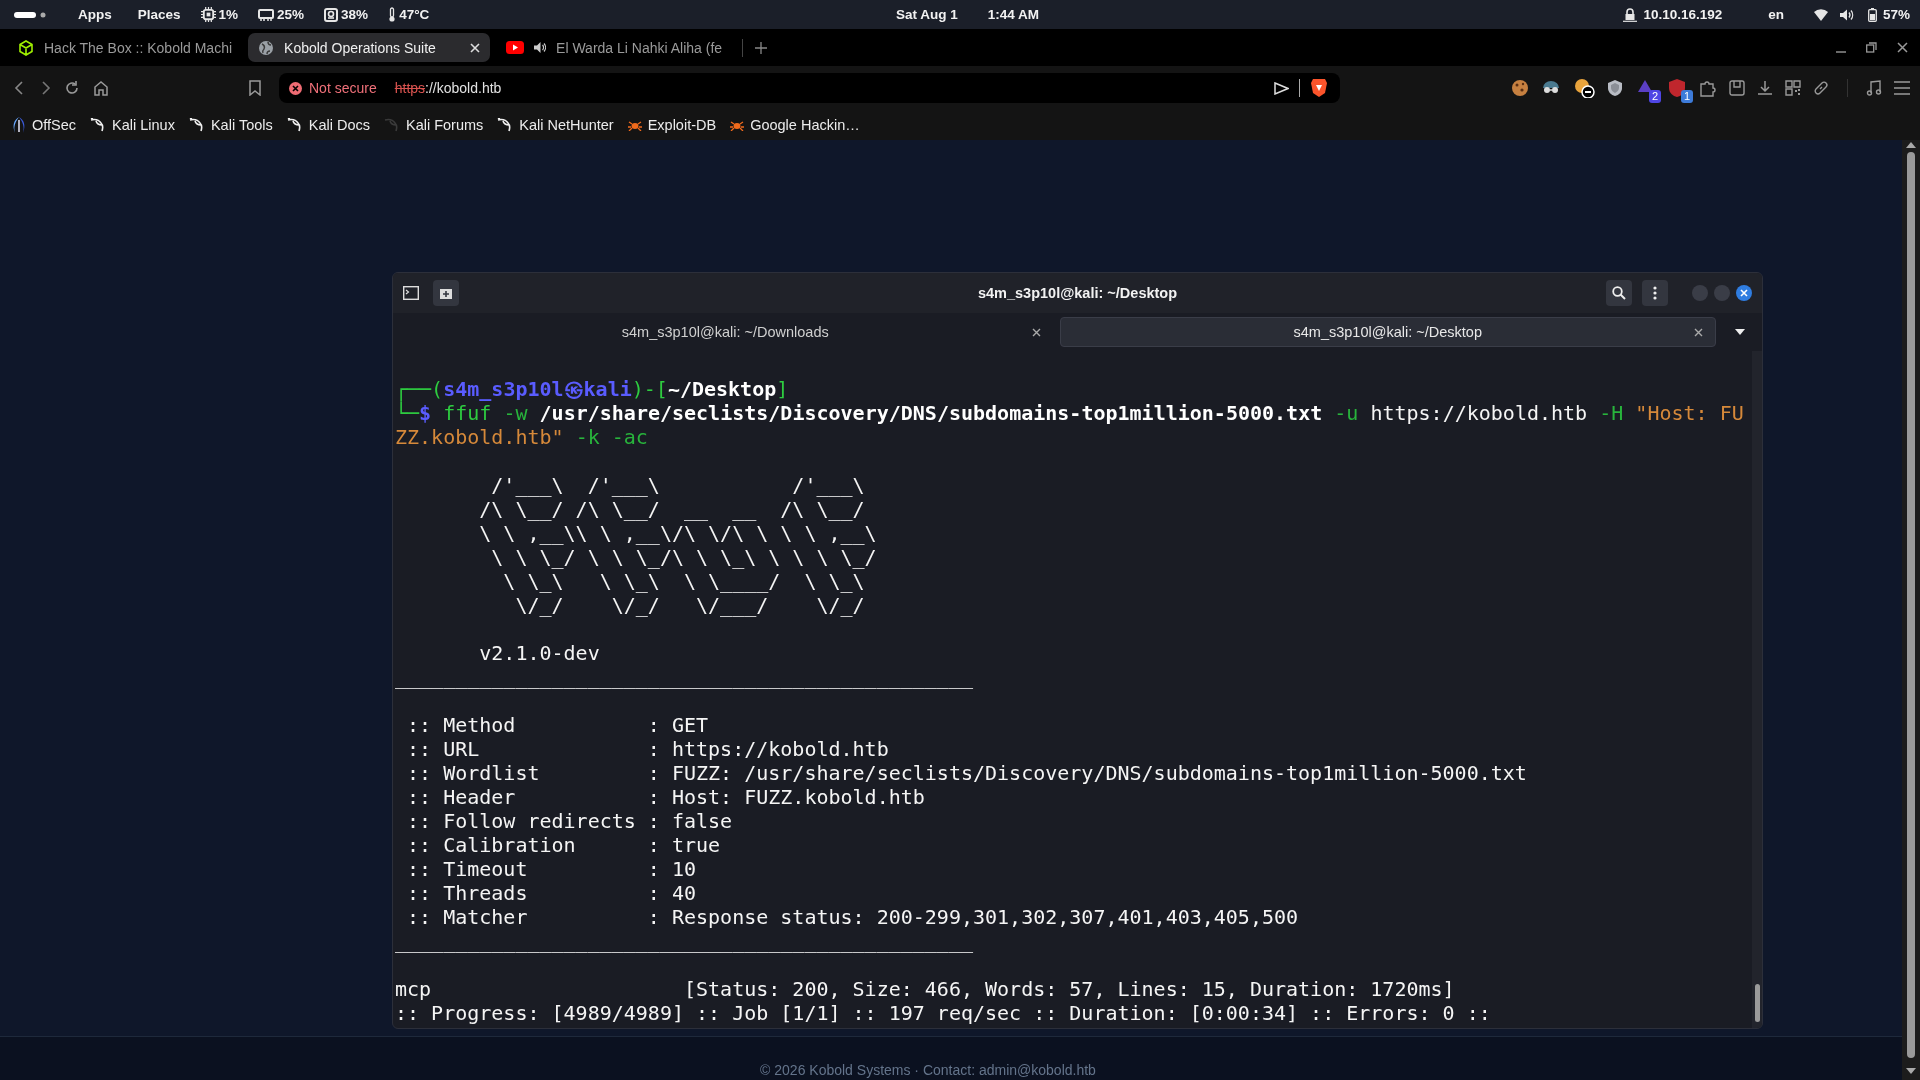  Describe the element at coordinates (540, 47) in the screenshot. I see `speaker-icon` at that location.